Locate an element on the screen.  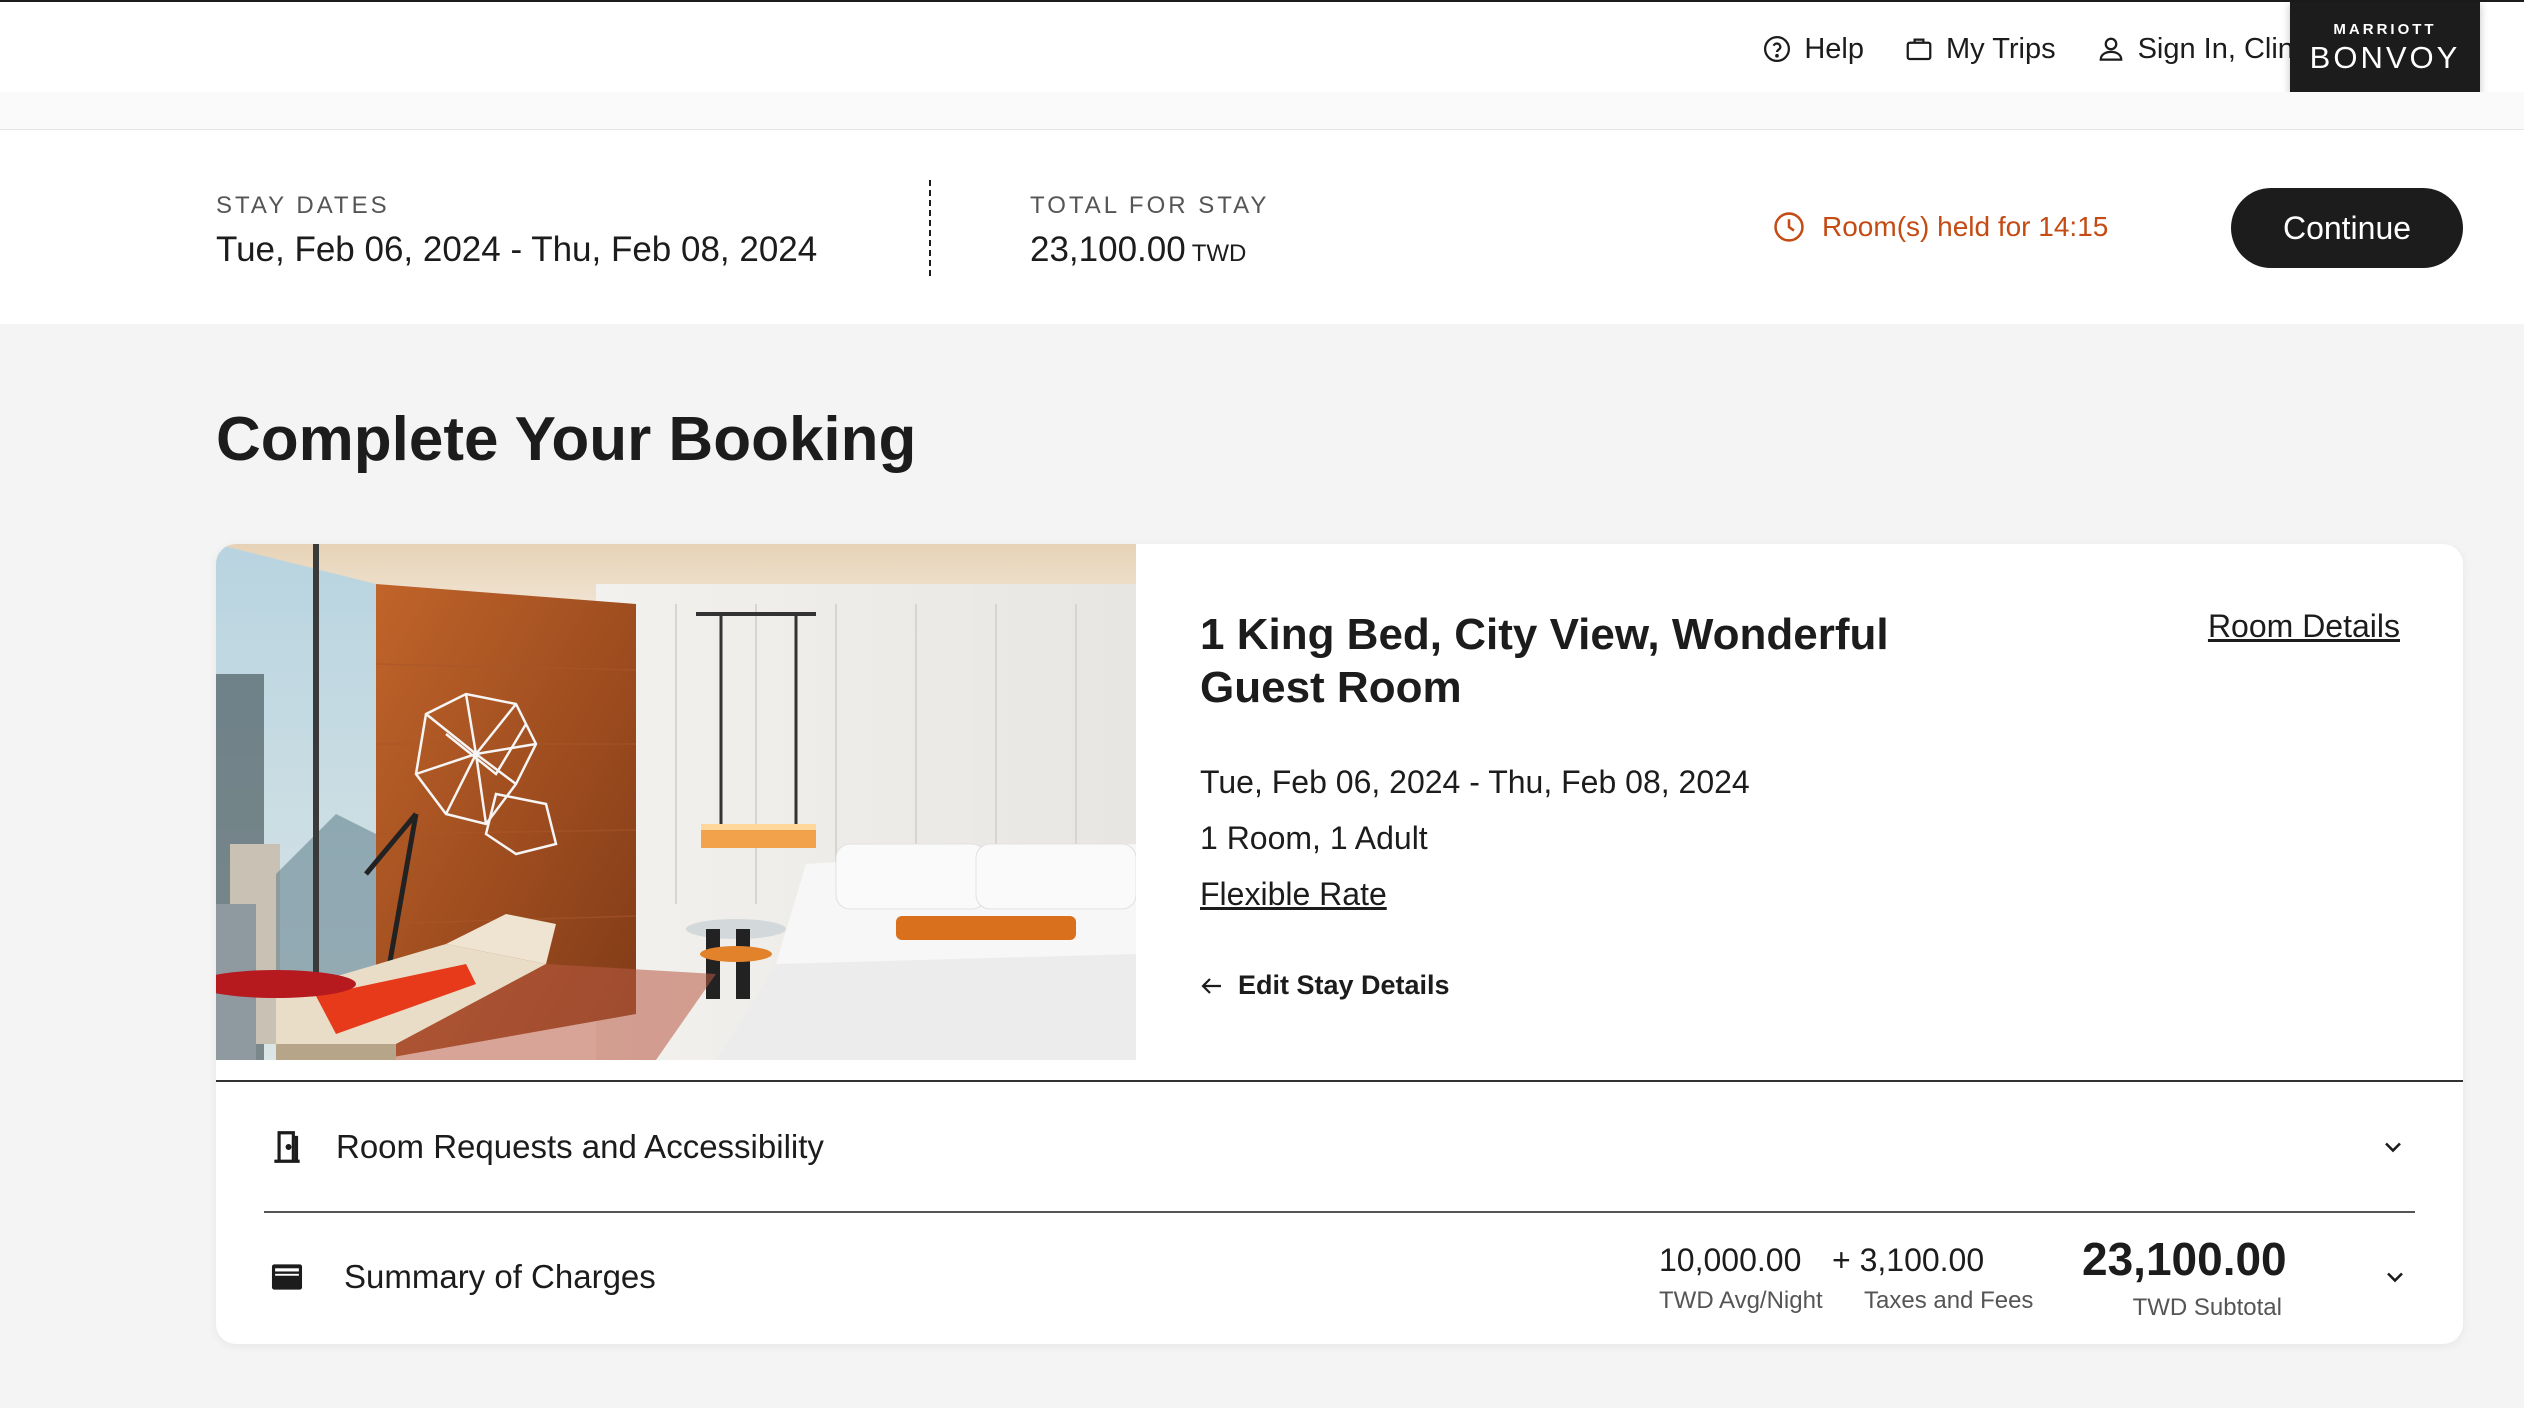
avg-night-charge: 10,000.00 TWD Avg/Night is located at coordinates (1741, 1278).